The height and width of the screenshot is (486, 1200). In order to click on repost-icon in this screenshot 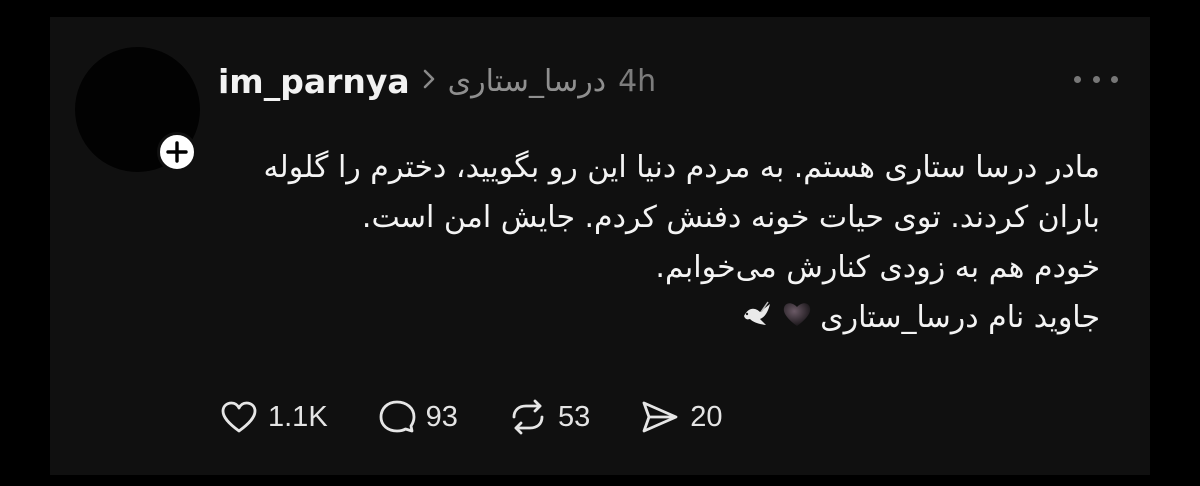, I will do `click(528, 417)`.